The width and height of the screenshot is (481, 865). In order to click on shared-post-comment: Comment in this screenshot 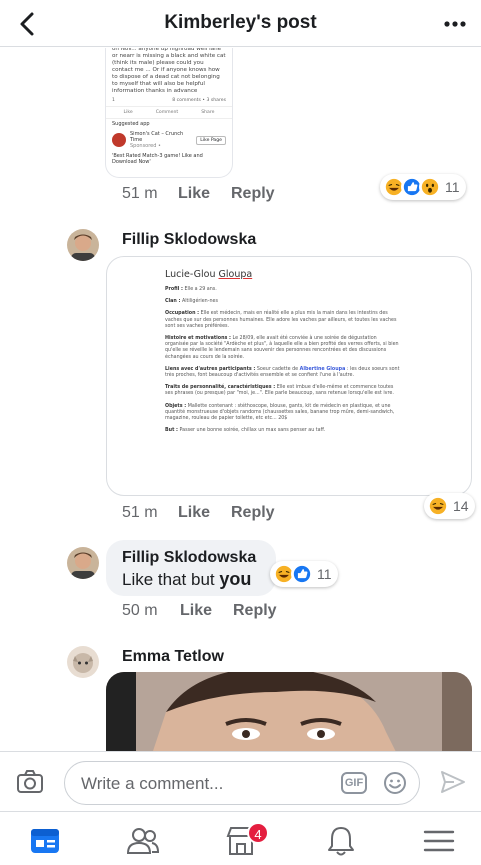, I will do `click(167, 112)`.